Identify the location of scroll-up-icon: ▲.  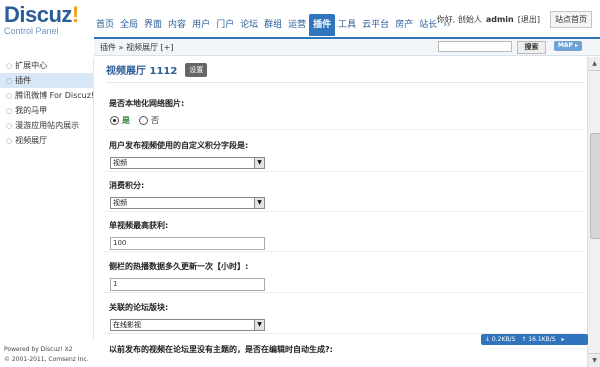
(594, 64).